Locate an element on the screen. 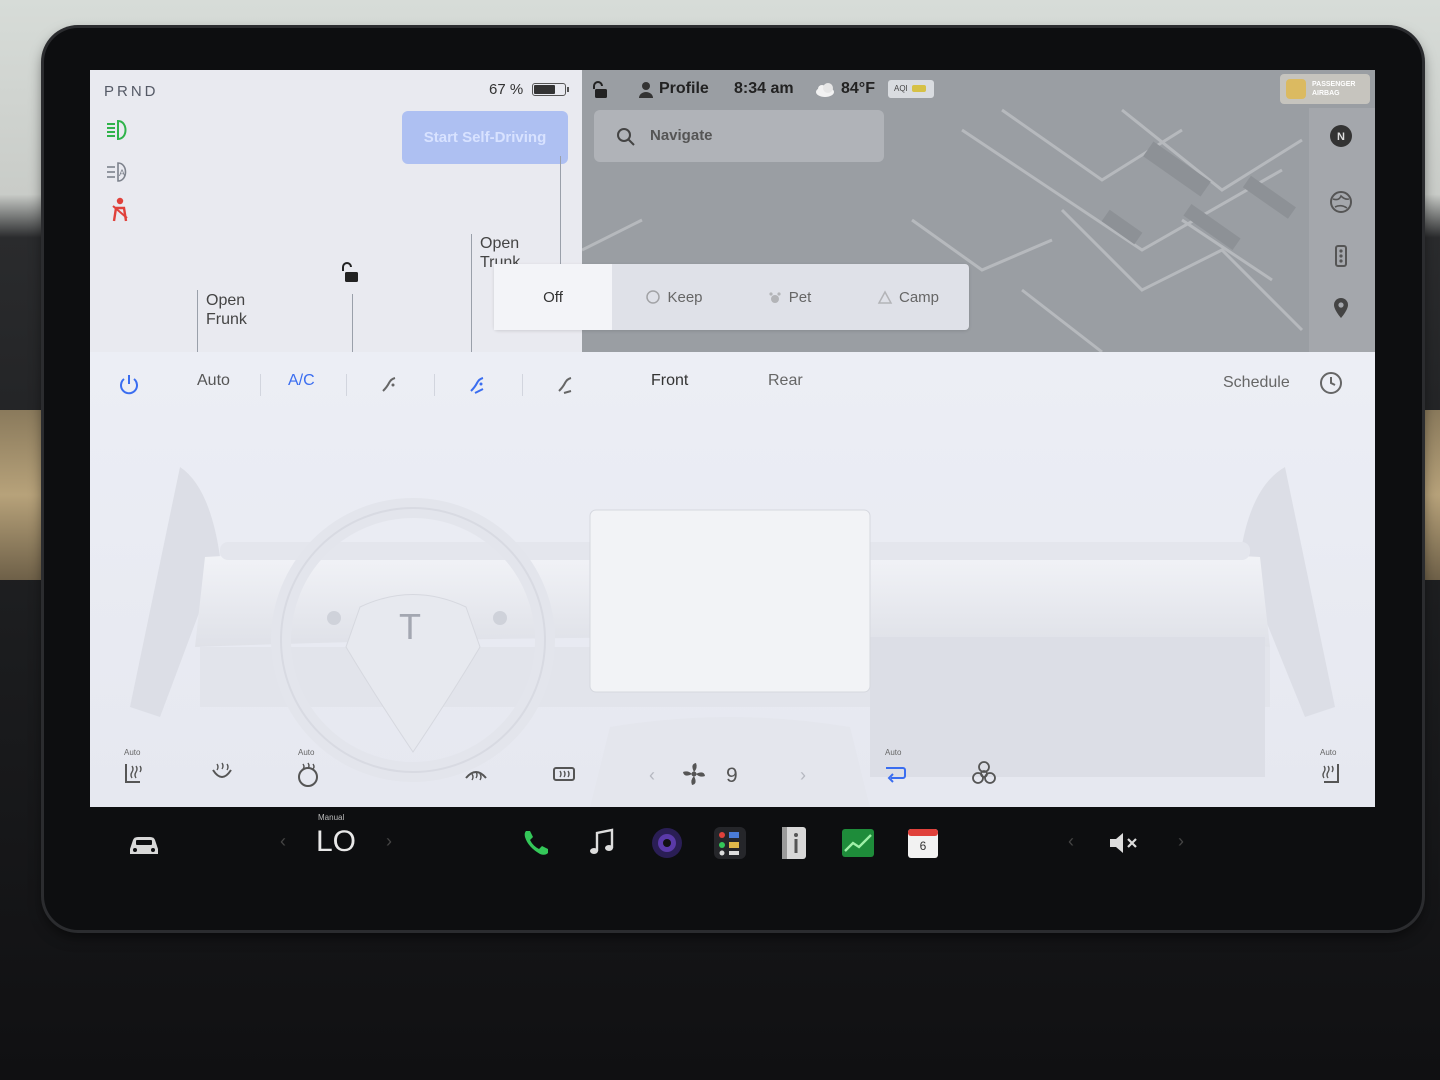 The image size is (1440, 1080). front-defrost-icon is located at coordinates (476, 774).